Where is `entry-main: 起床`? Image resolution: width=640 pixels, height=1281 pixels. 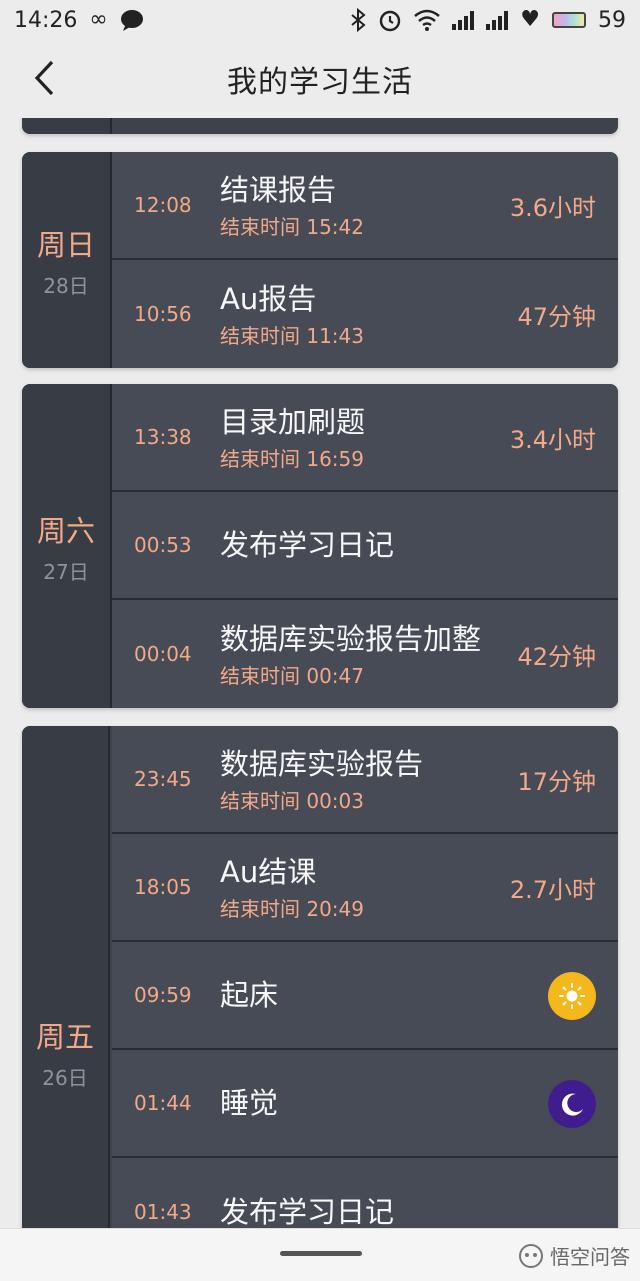
entry-main: 起床 is located at coordinates (249, 995).